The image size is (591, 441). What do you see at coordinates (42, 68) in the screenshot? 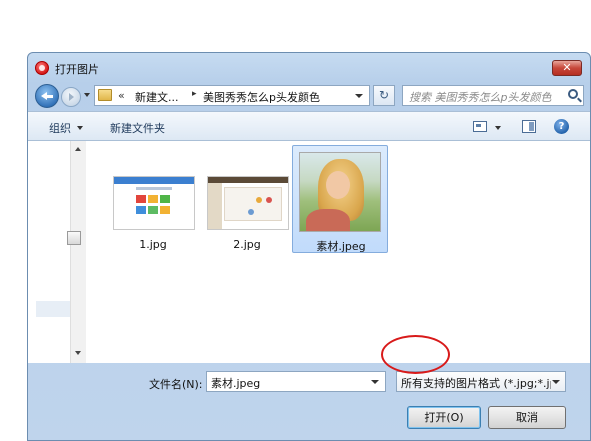
I see `meitu-app-icon` at bounding box center [42, 68].